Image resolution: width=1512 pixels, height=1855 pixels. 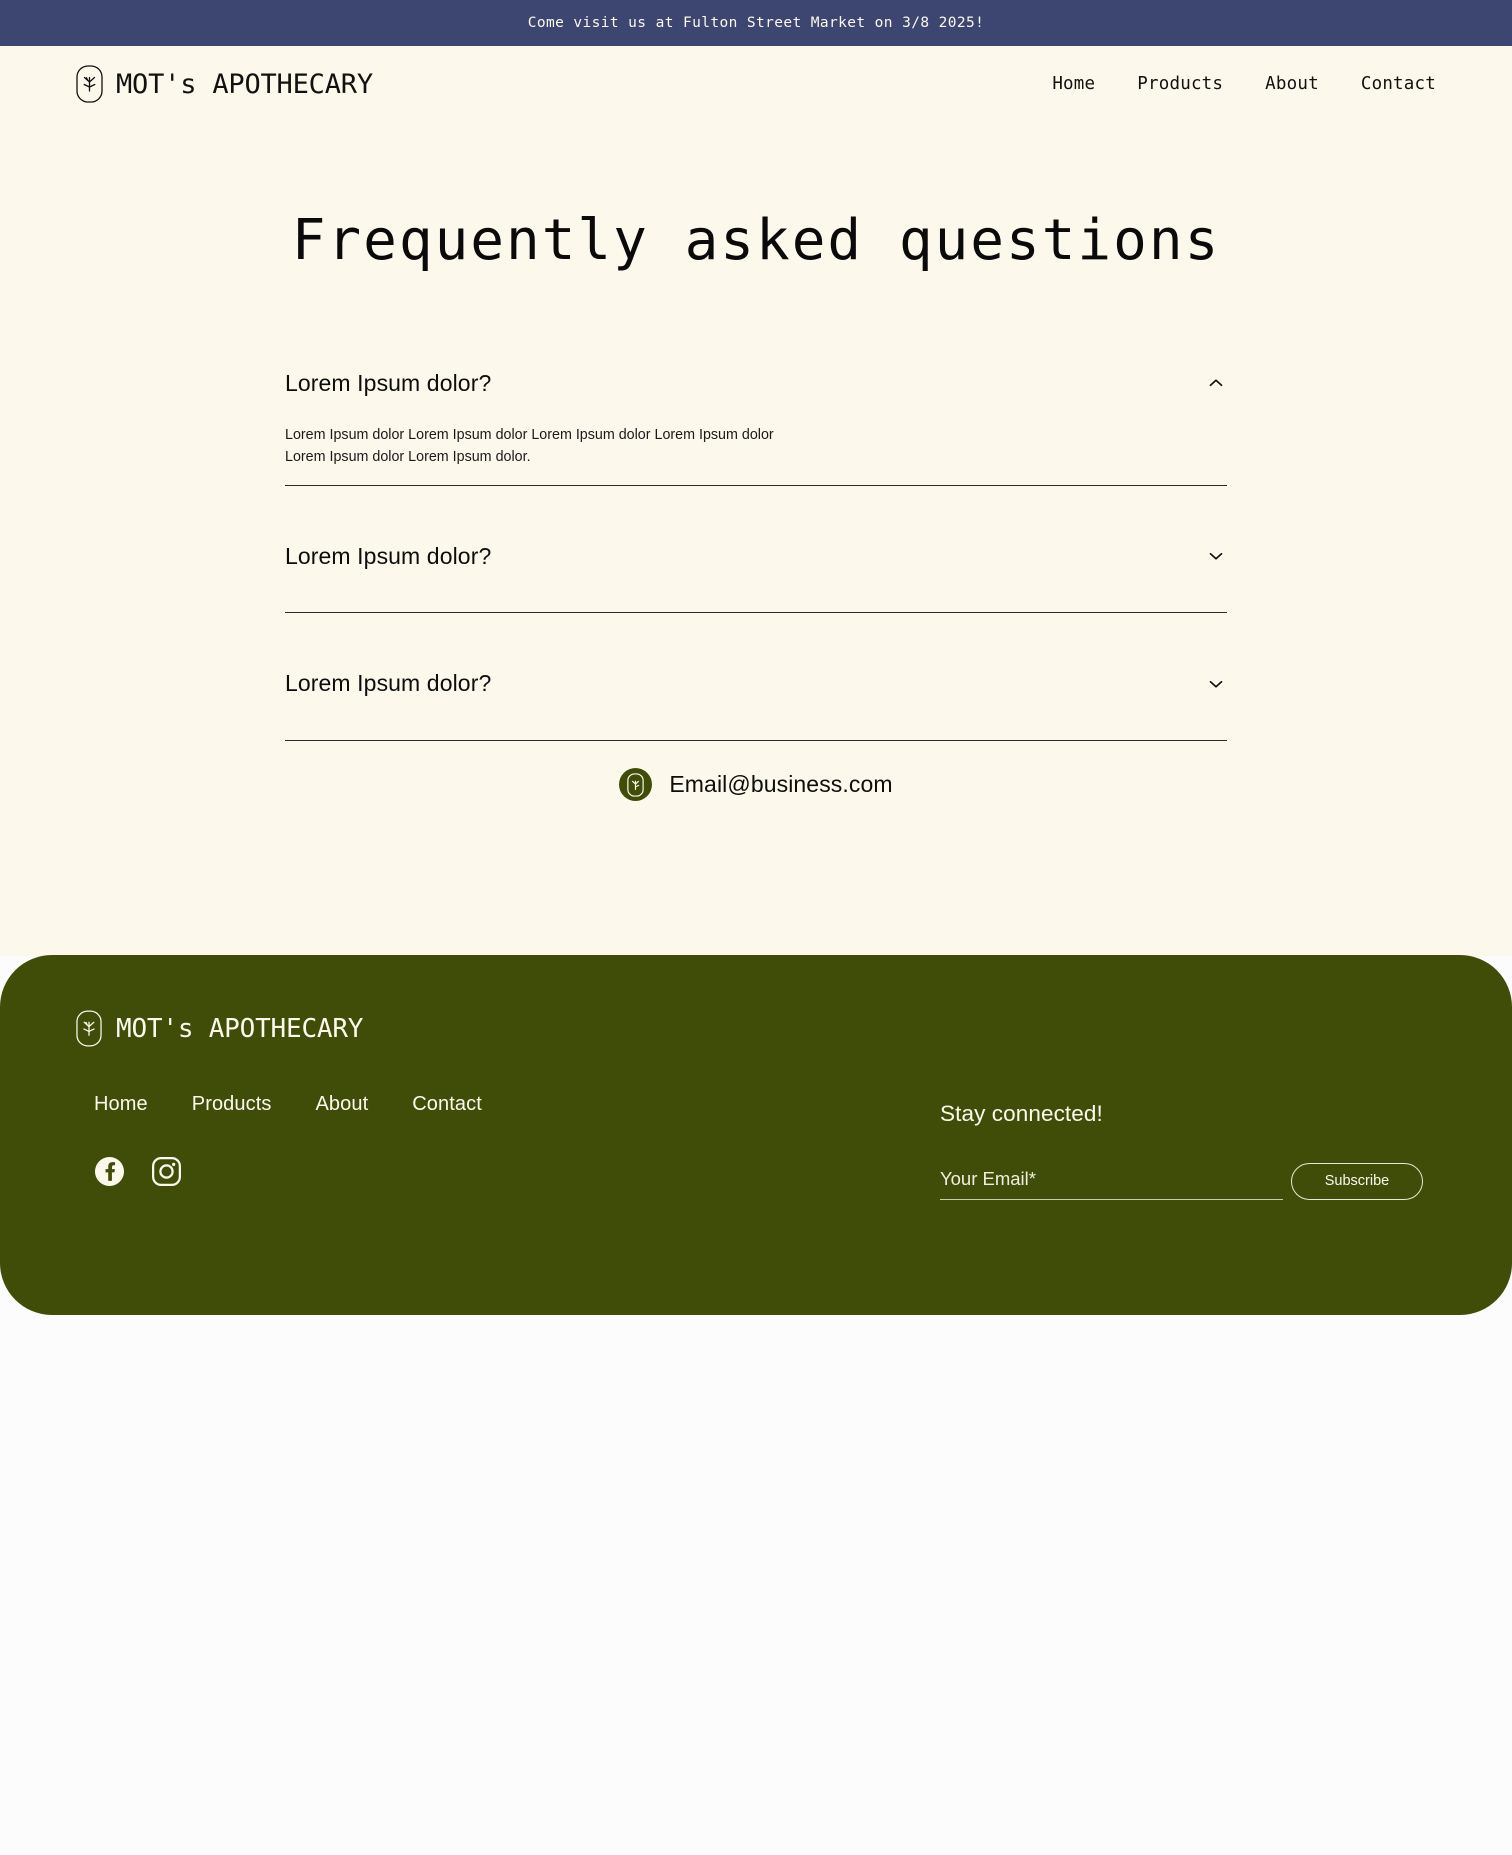 What do you see at coordinates (756, 1028) in the screenshot?
I see `footer-brand: MOT's APOTHECARY` at bounding box center [756, 1028].